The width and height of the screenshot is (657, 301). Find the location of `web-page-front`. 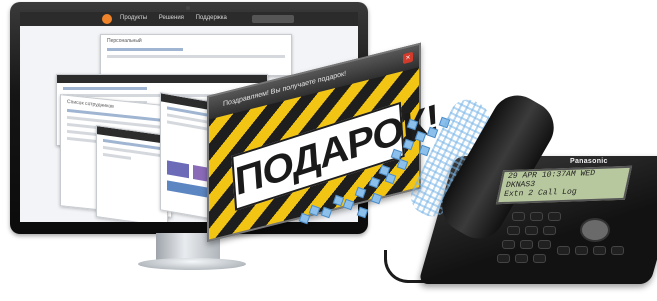

web-page-front is located at coordinates (132, 173).